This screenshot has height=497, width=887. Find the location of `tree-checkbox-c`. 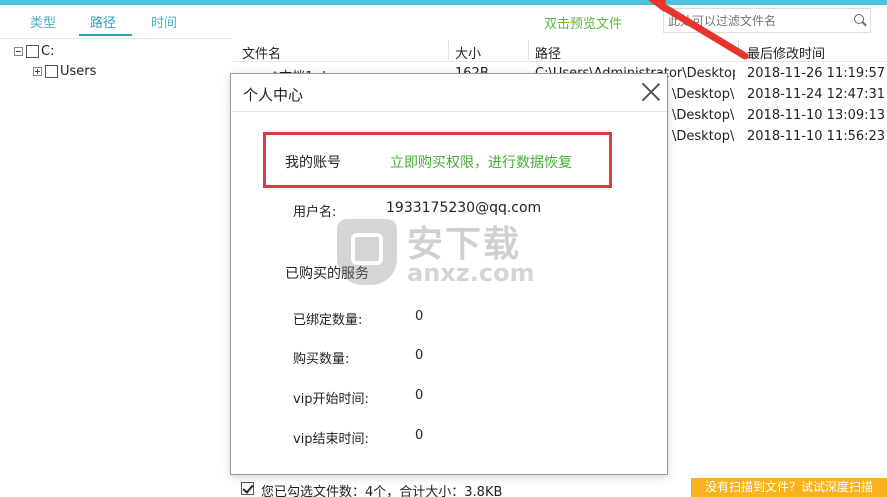

tree-checkbox-c is located at coordinates (32, 51).